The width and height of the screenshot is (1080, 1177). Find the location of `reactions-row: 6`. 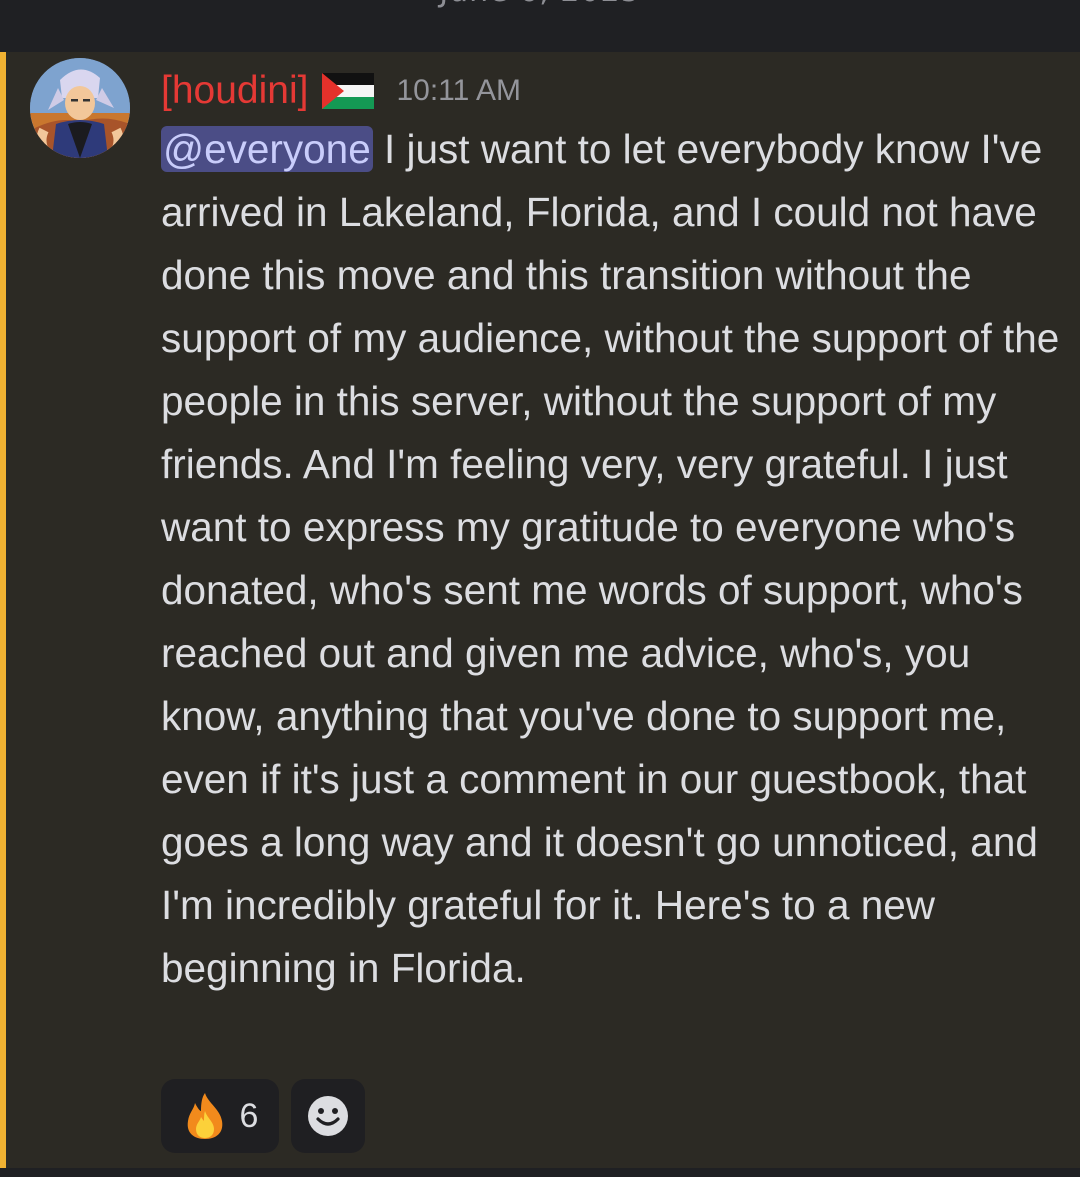

reactions-row: 6 is located at coordinates (263, 1116).